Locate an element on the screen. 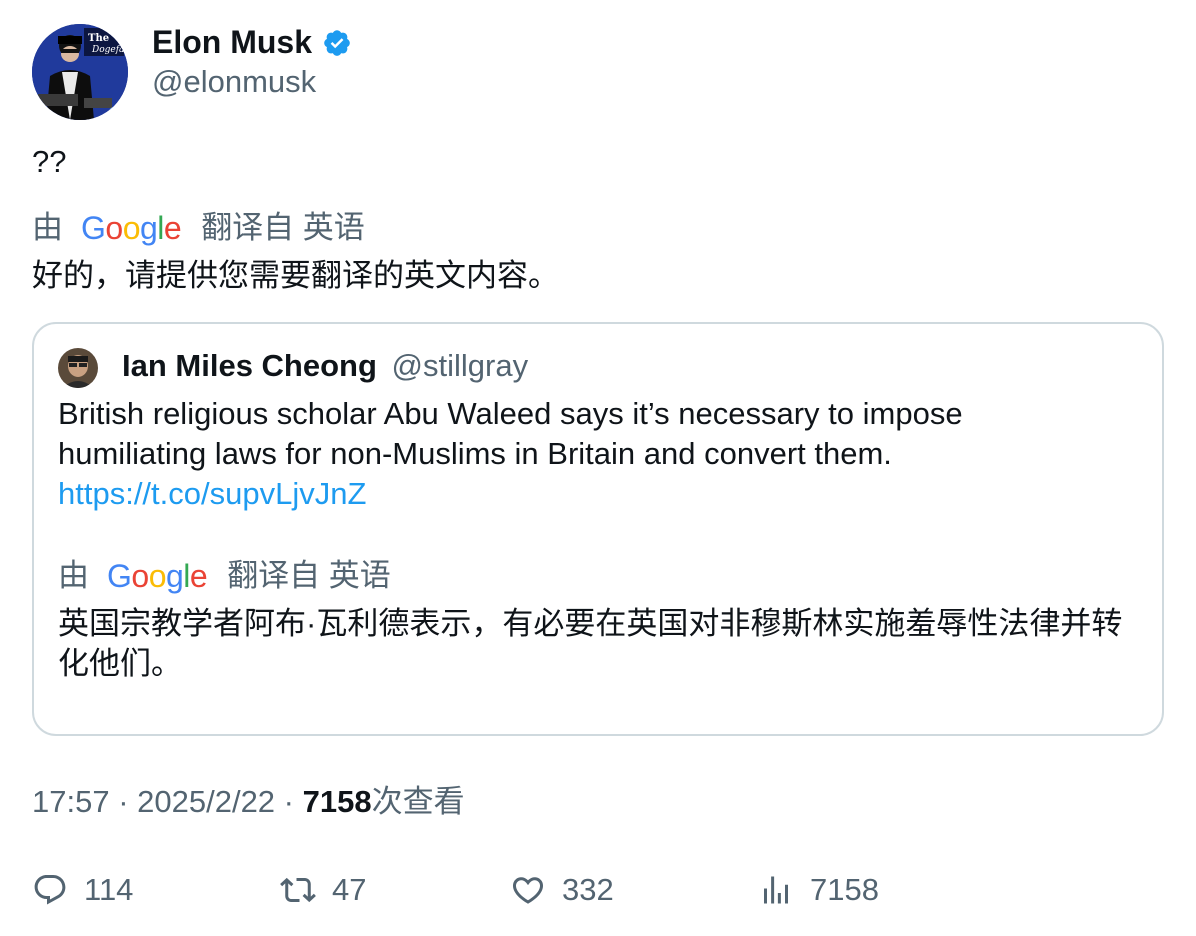  author-name-row: Elon Musk is located at coordinates (252, 42).